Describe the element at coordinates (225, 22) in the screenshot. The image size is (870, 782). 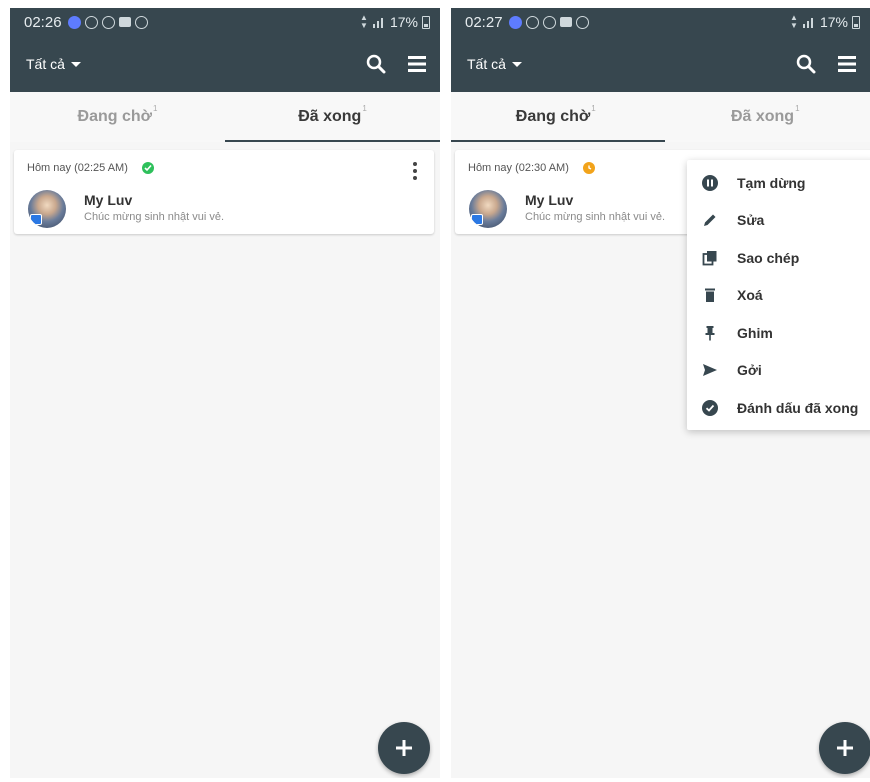
I see `status-bar: 02:26 ▲ ▼ 17%` at that location.